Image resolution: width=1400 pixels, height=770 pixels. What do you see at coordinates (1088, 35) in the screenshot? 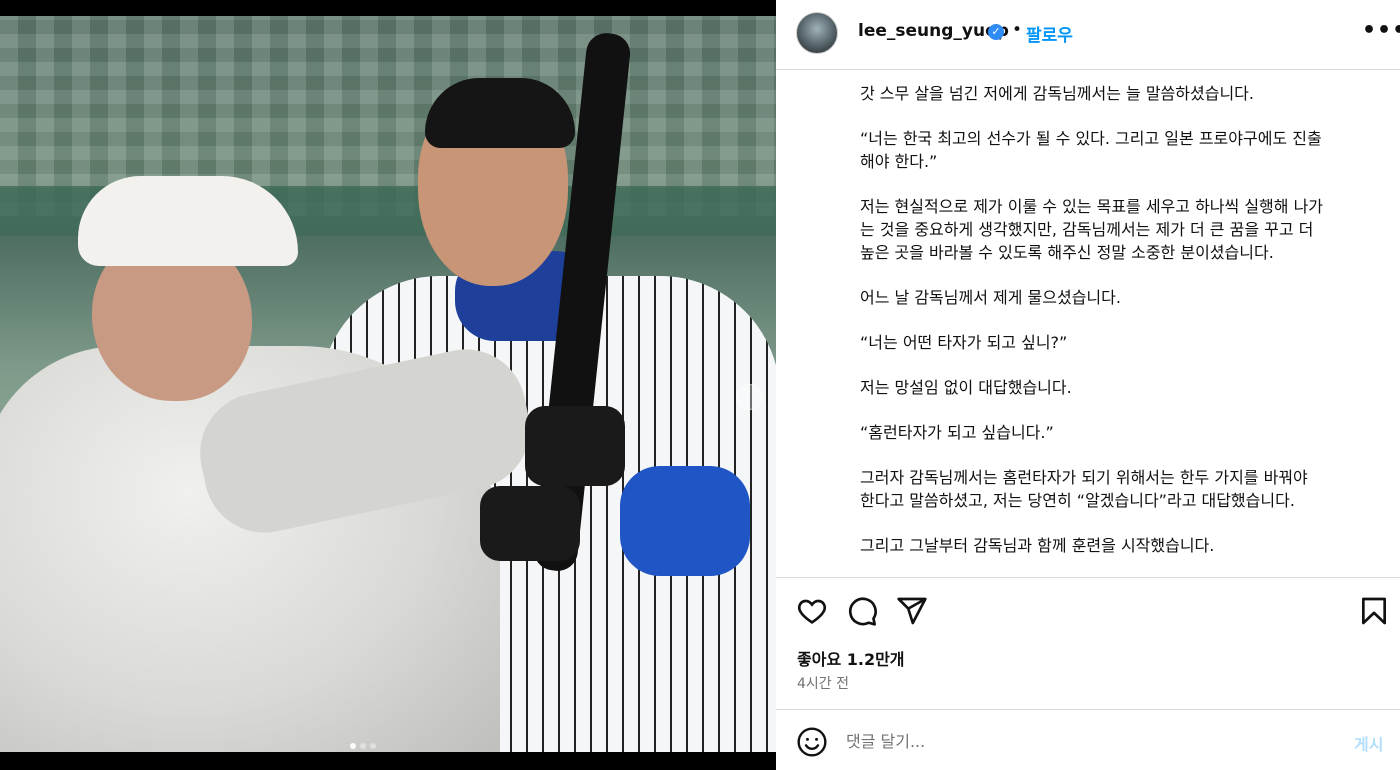
I see `post-header: lee_seung_yuop ✓ • 팔로우 •••` at bounding box center [1088, 35].